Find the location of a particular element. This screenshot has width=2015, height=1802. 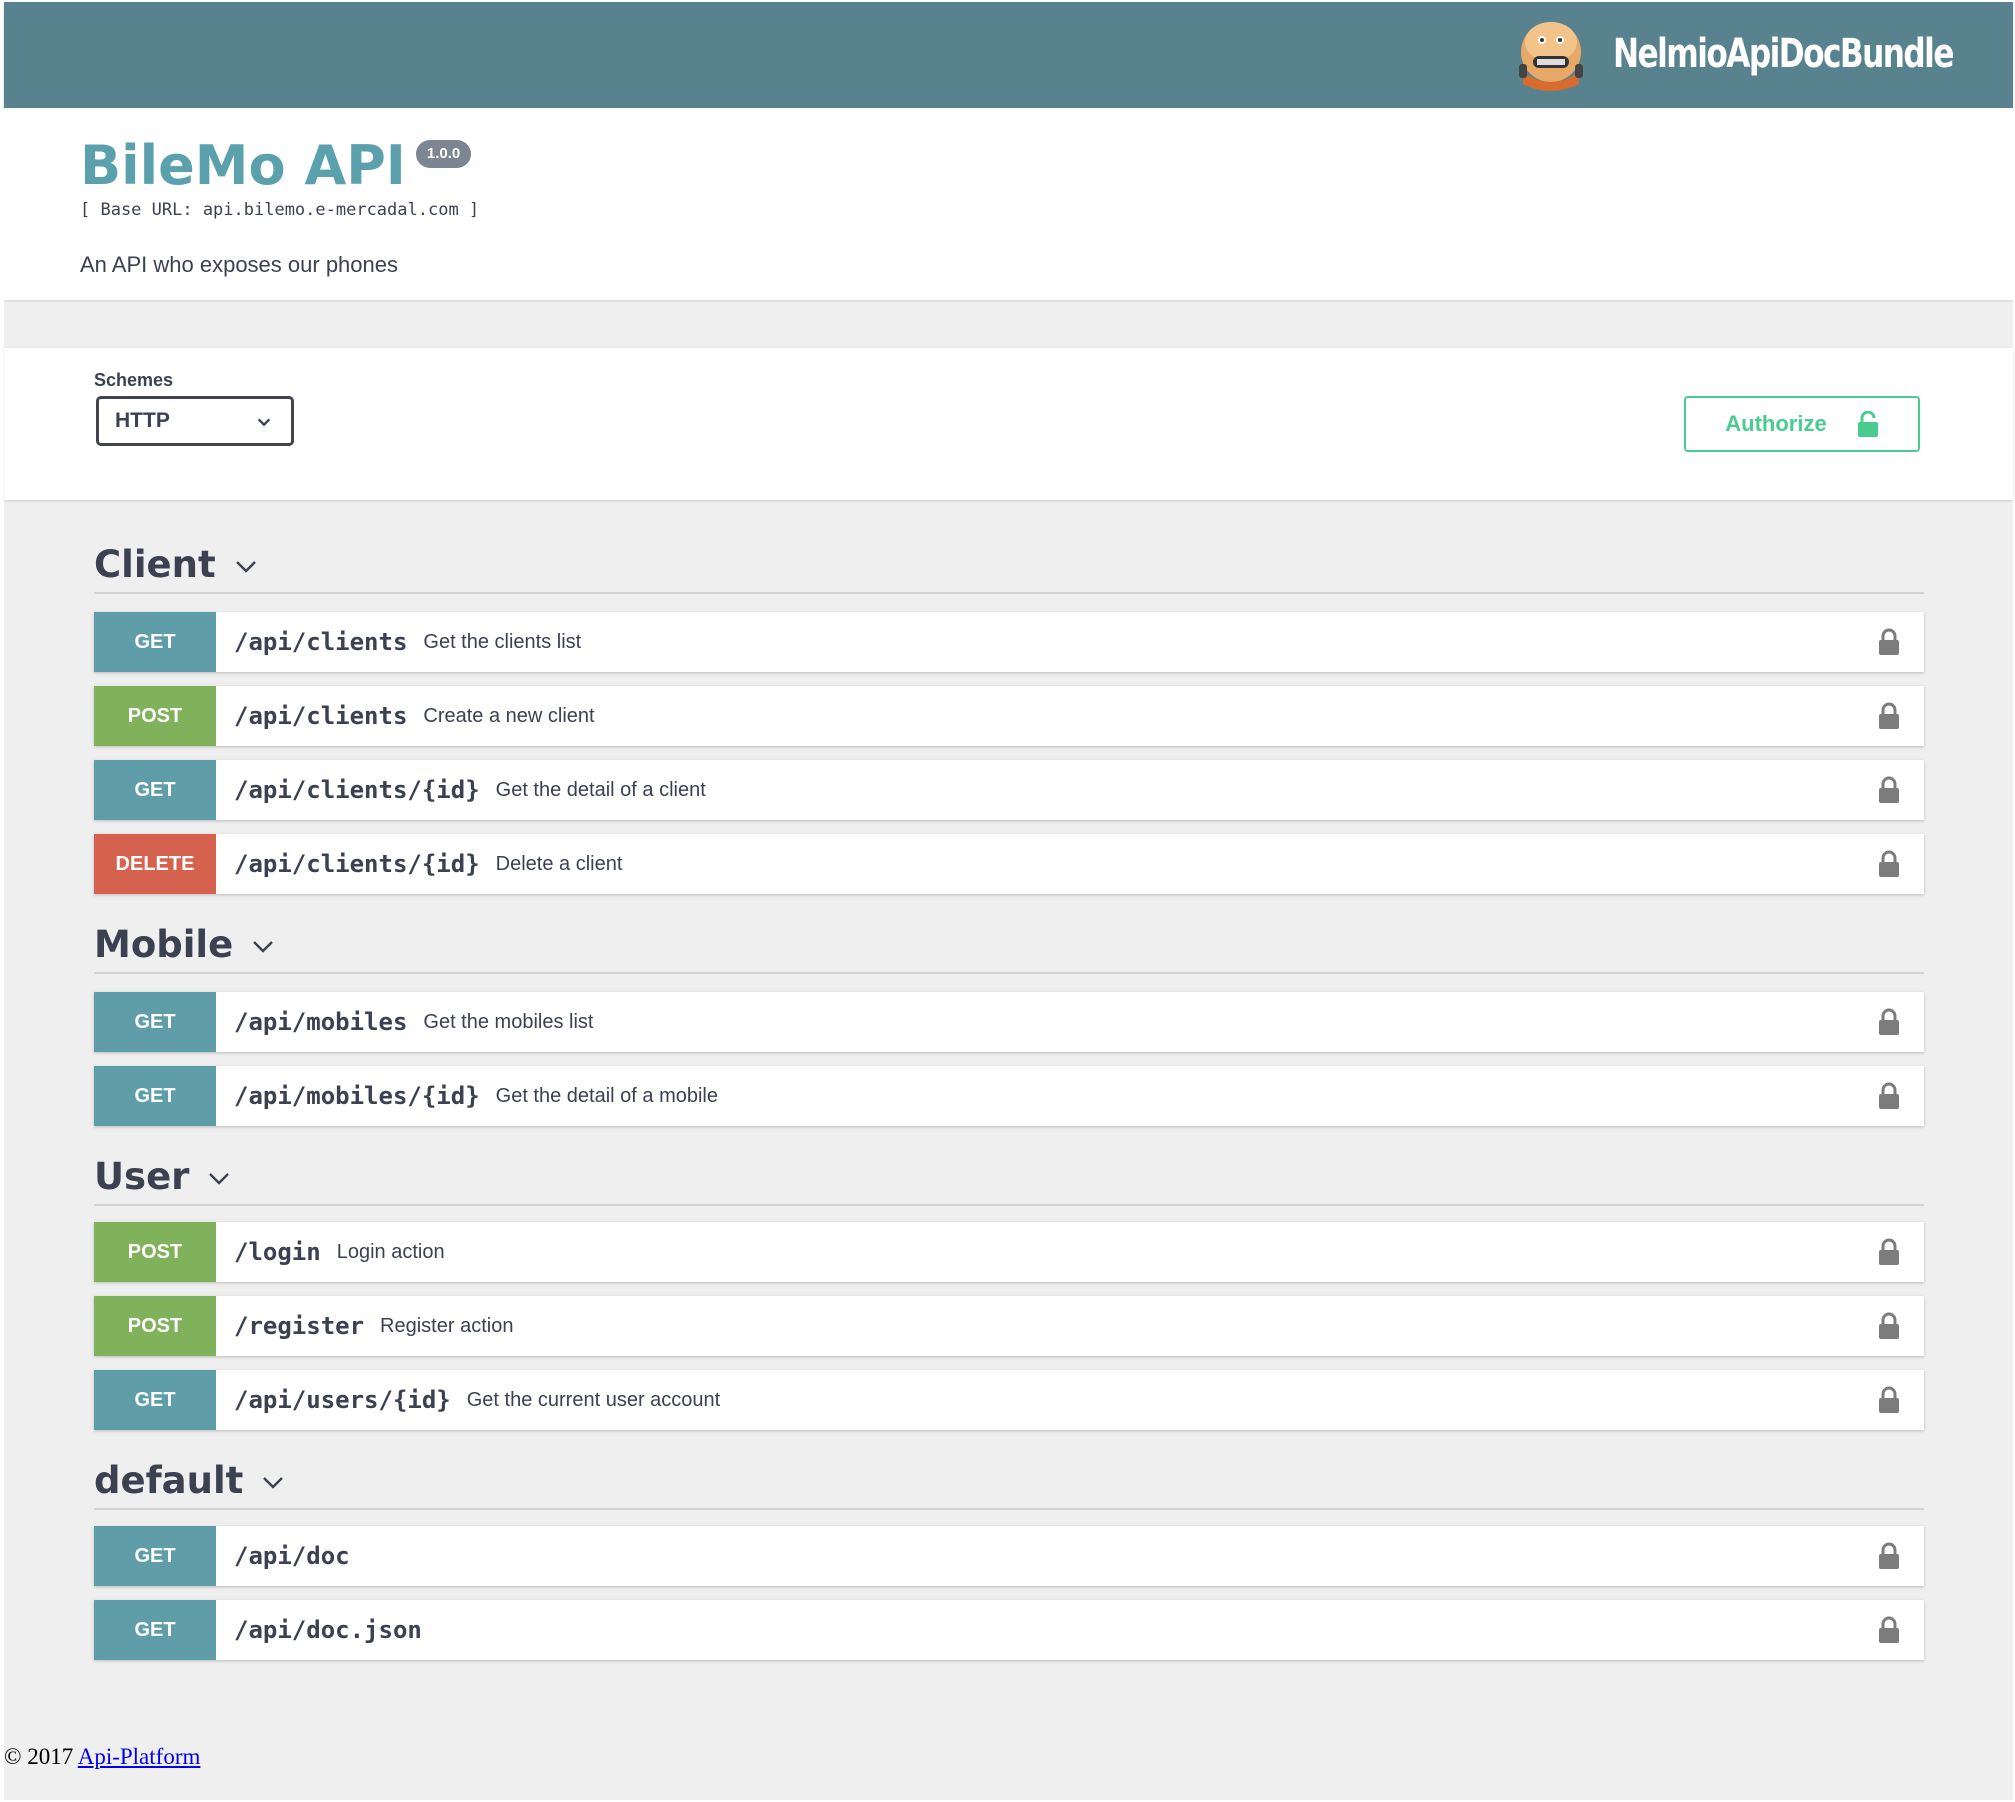

method-badge: DELETE is located at coordinates (155, 864).